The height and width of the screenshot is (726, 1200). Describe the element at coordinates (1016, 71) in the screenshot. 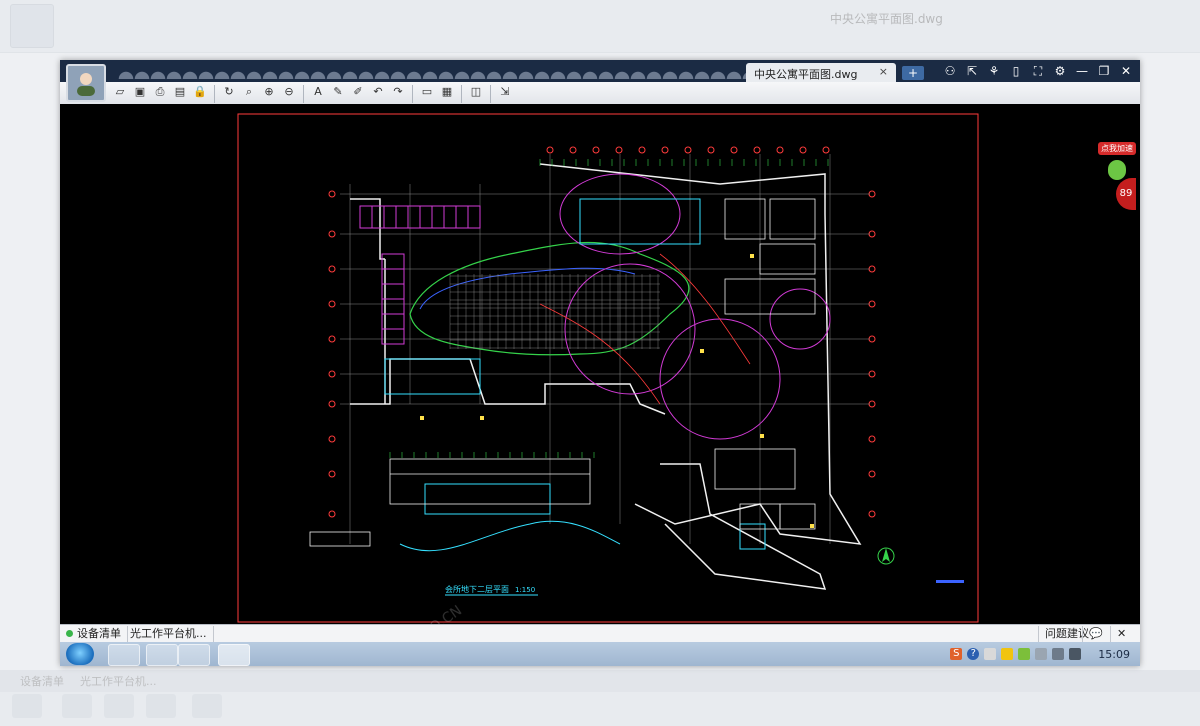

I see `phone-icon: ▯` at that location.